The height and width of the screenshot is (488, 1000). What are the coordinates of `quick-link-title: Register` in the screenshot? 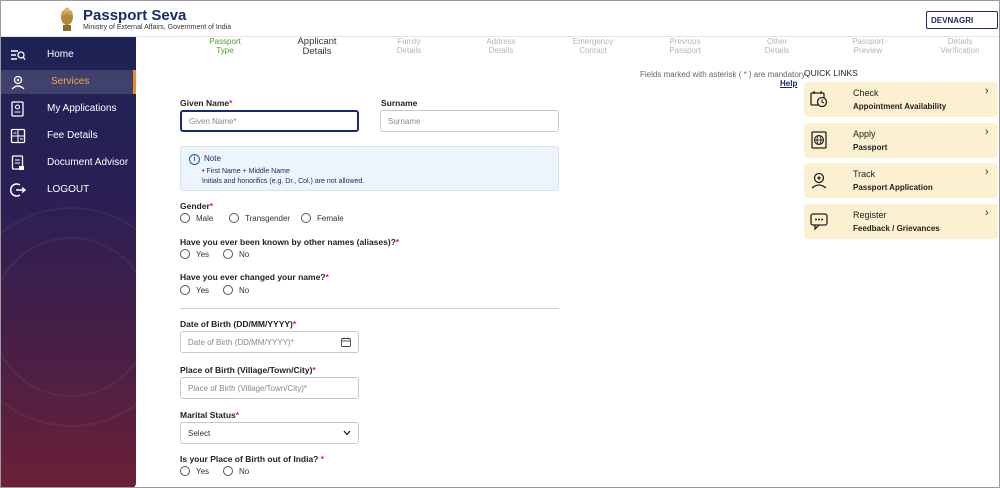 It's located at (870, 215).